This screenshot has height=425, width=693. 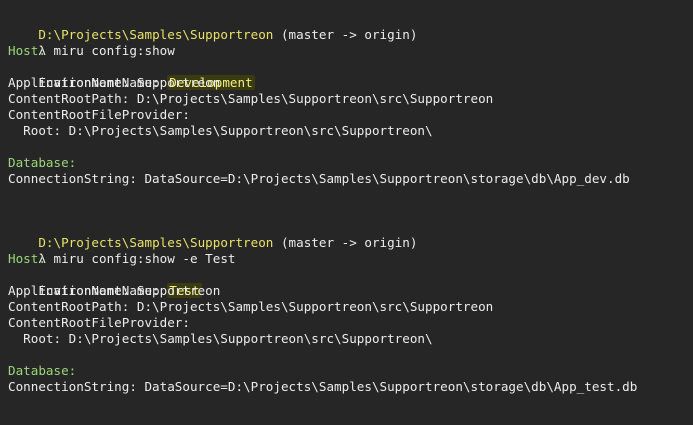 I want to click on environment-name-row: EnvironmentName: Development, so click(x=131, y=74).